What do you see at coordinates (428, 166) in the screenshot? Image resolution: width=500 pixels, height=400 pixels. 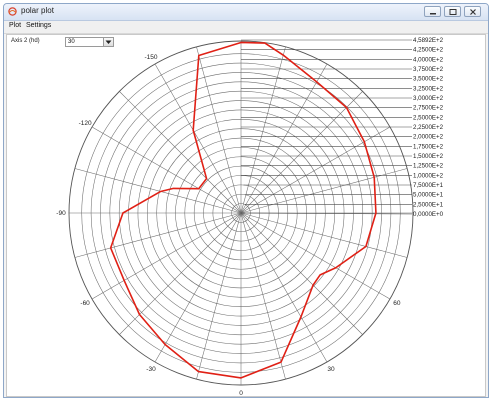 I see `radial-tick-label: 1,2500E+2` at bounding box center [428, 166].